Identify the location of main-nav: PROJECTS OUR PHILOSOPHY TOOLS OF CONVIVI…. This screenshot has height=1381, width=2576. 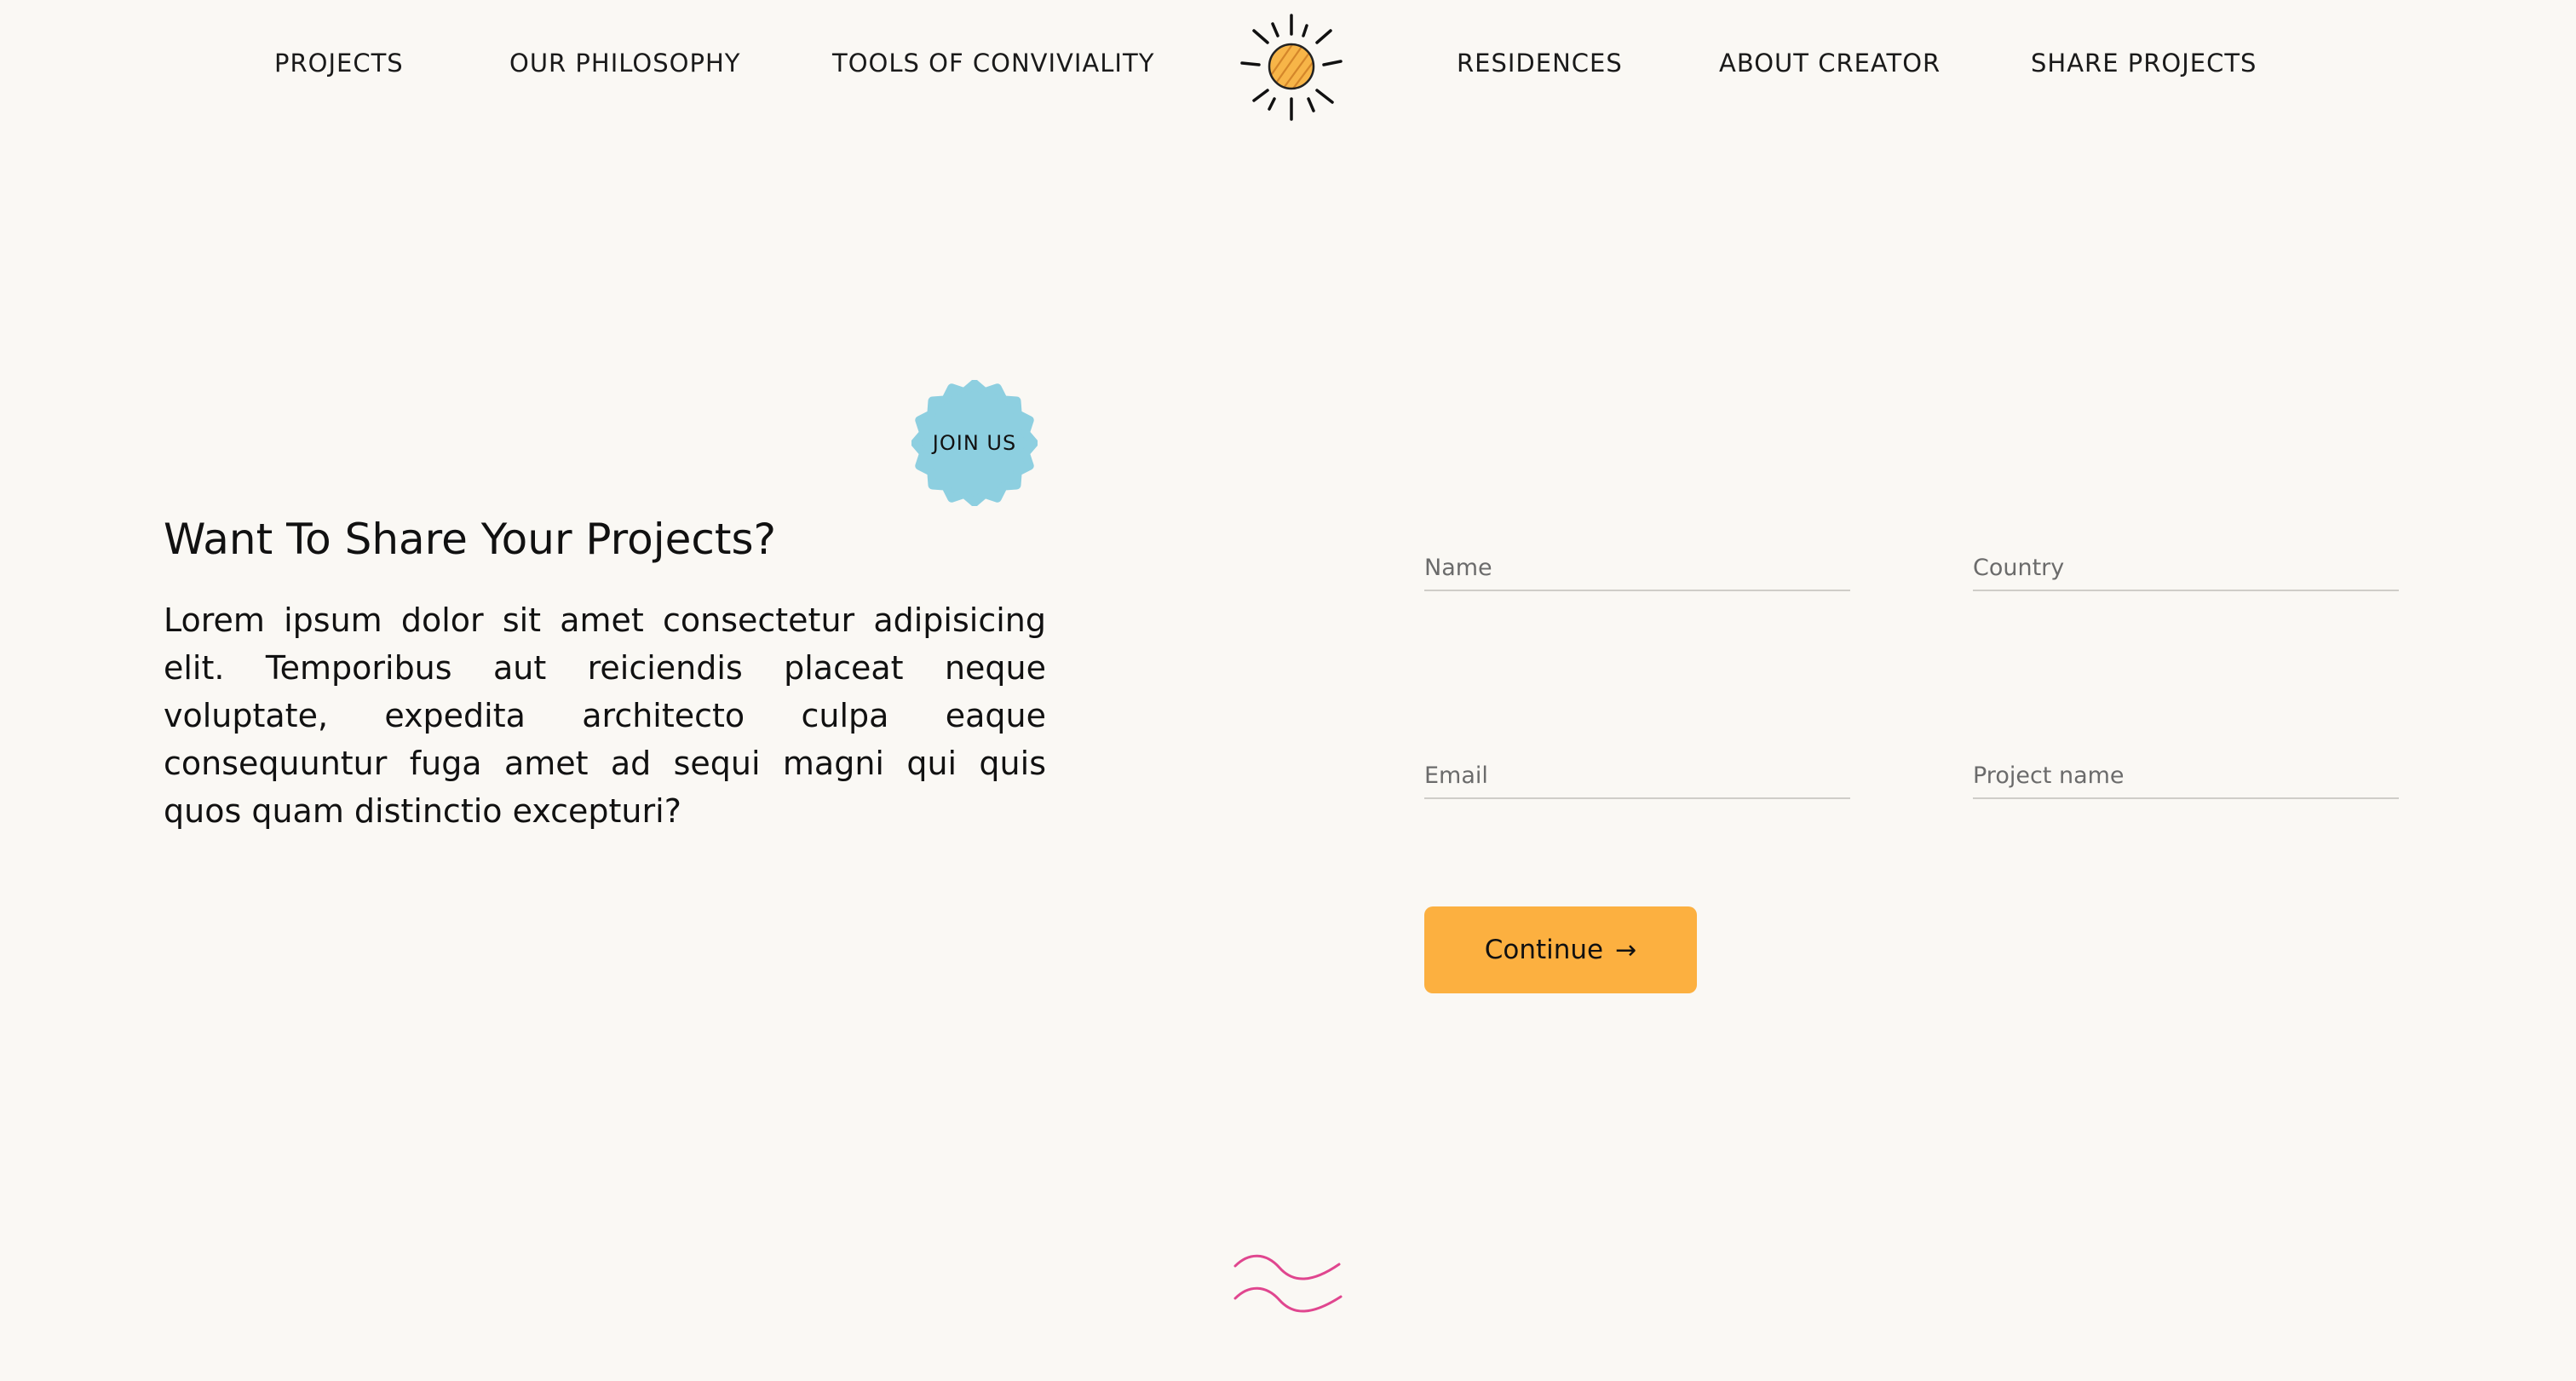
(1288, 64).